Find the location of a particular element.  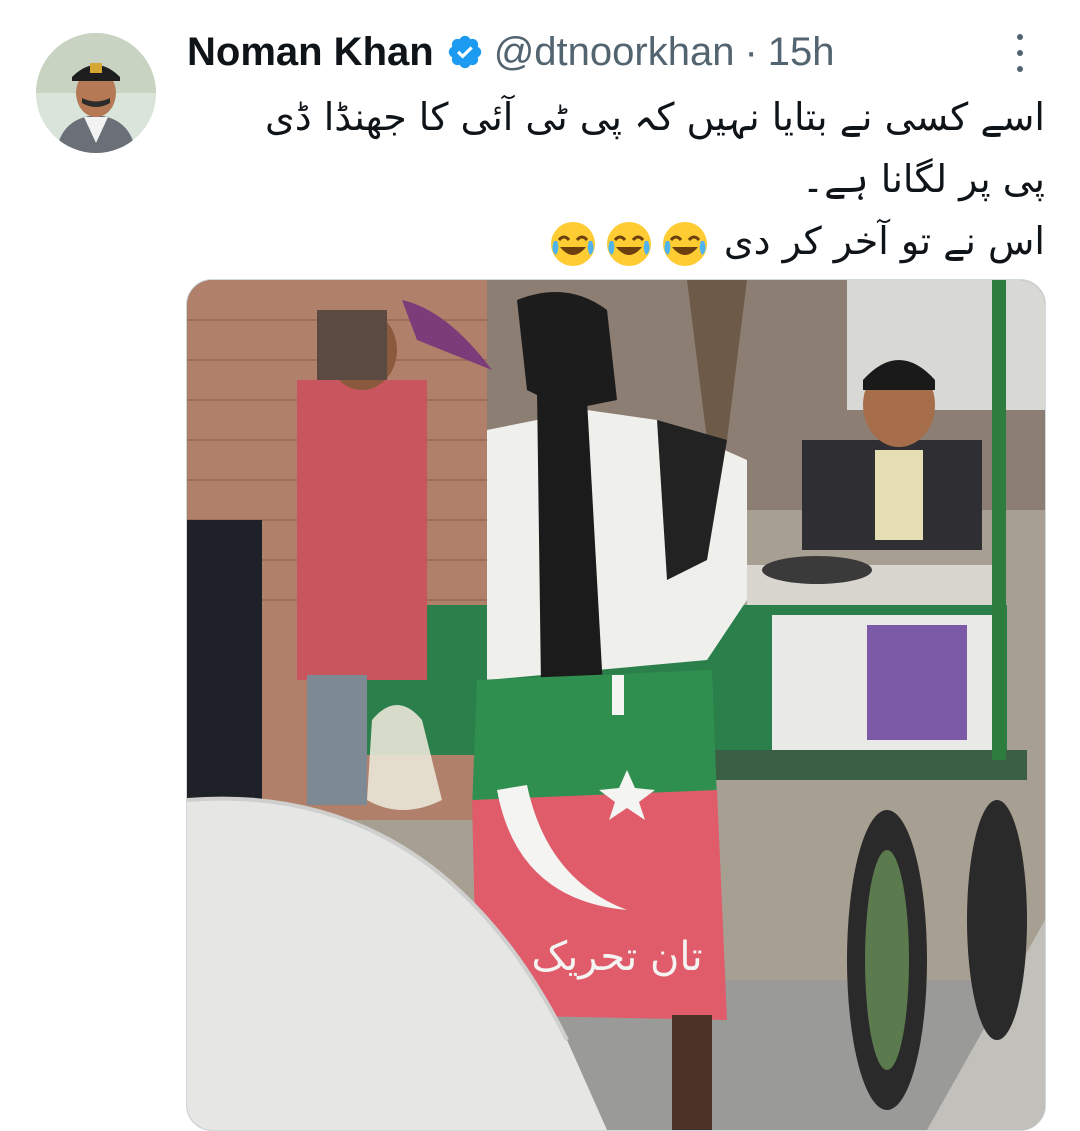

emoji-group is located at coordinates (629, 244).